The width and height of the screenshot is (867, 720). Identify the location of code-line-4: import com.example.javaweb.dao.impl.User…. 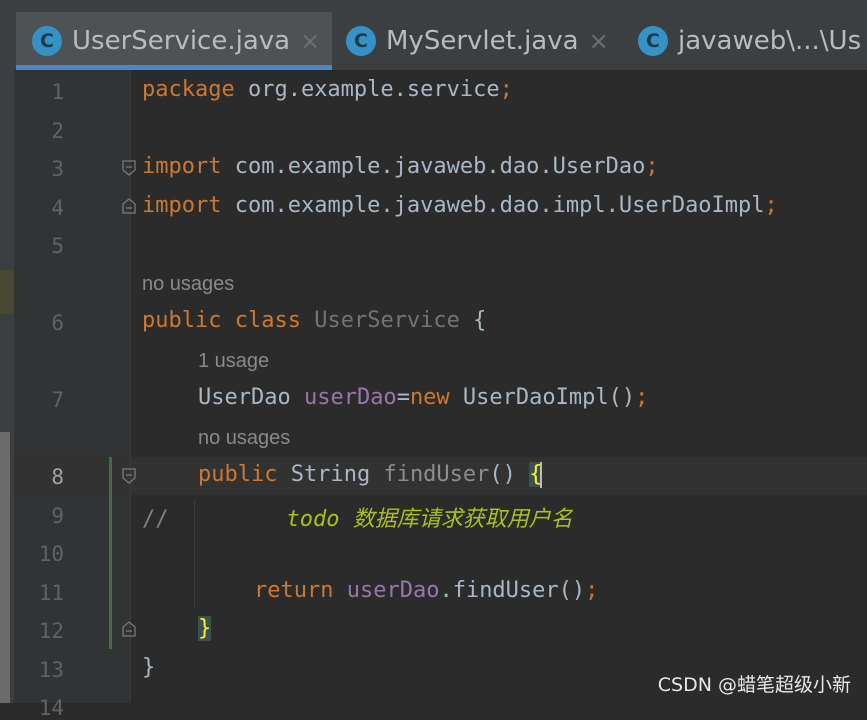
(460, 205).